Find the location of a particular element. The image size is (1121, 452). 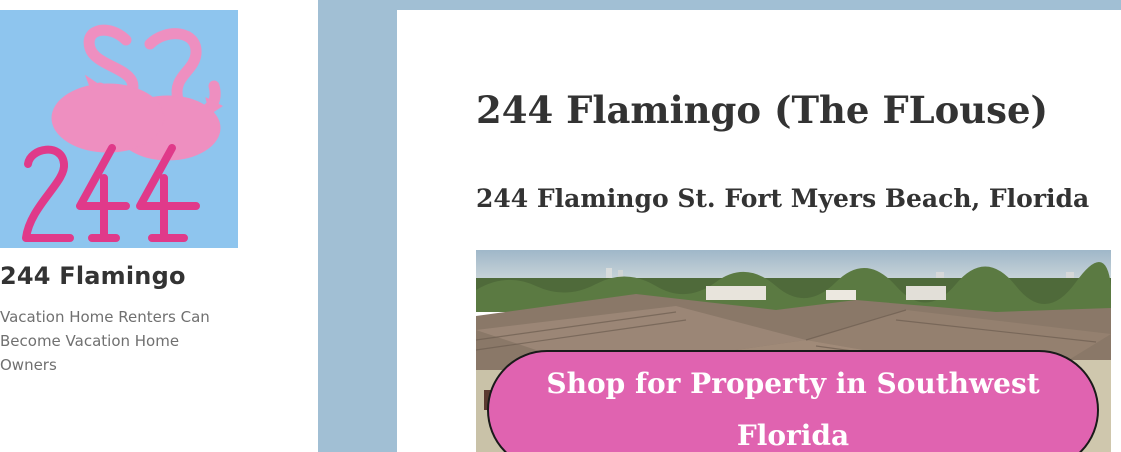

site-title-link: 244 Flamingo is located at coordinates (93, 276).